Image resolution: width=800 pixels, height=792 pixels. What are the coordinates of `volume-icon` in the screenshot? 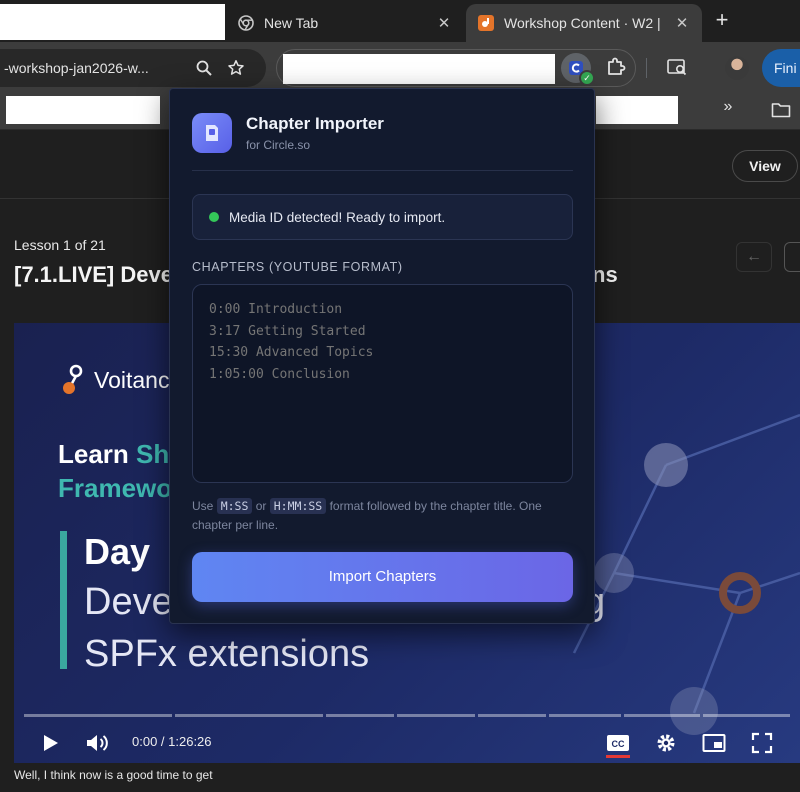 It's located at (98, 743).